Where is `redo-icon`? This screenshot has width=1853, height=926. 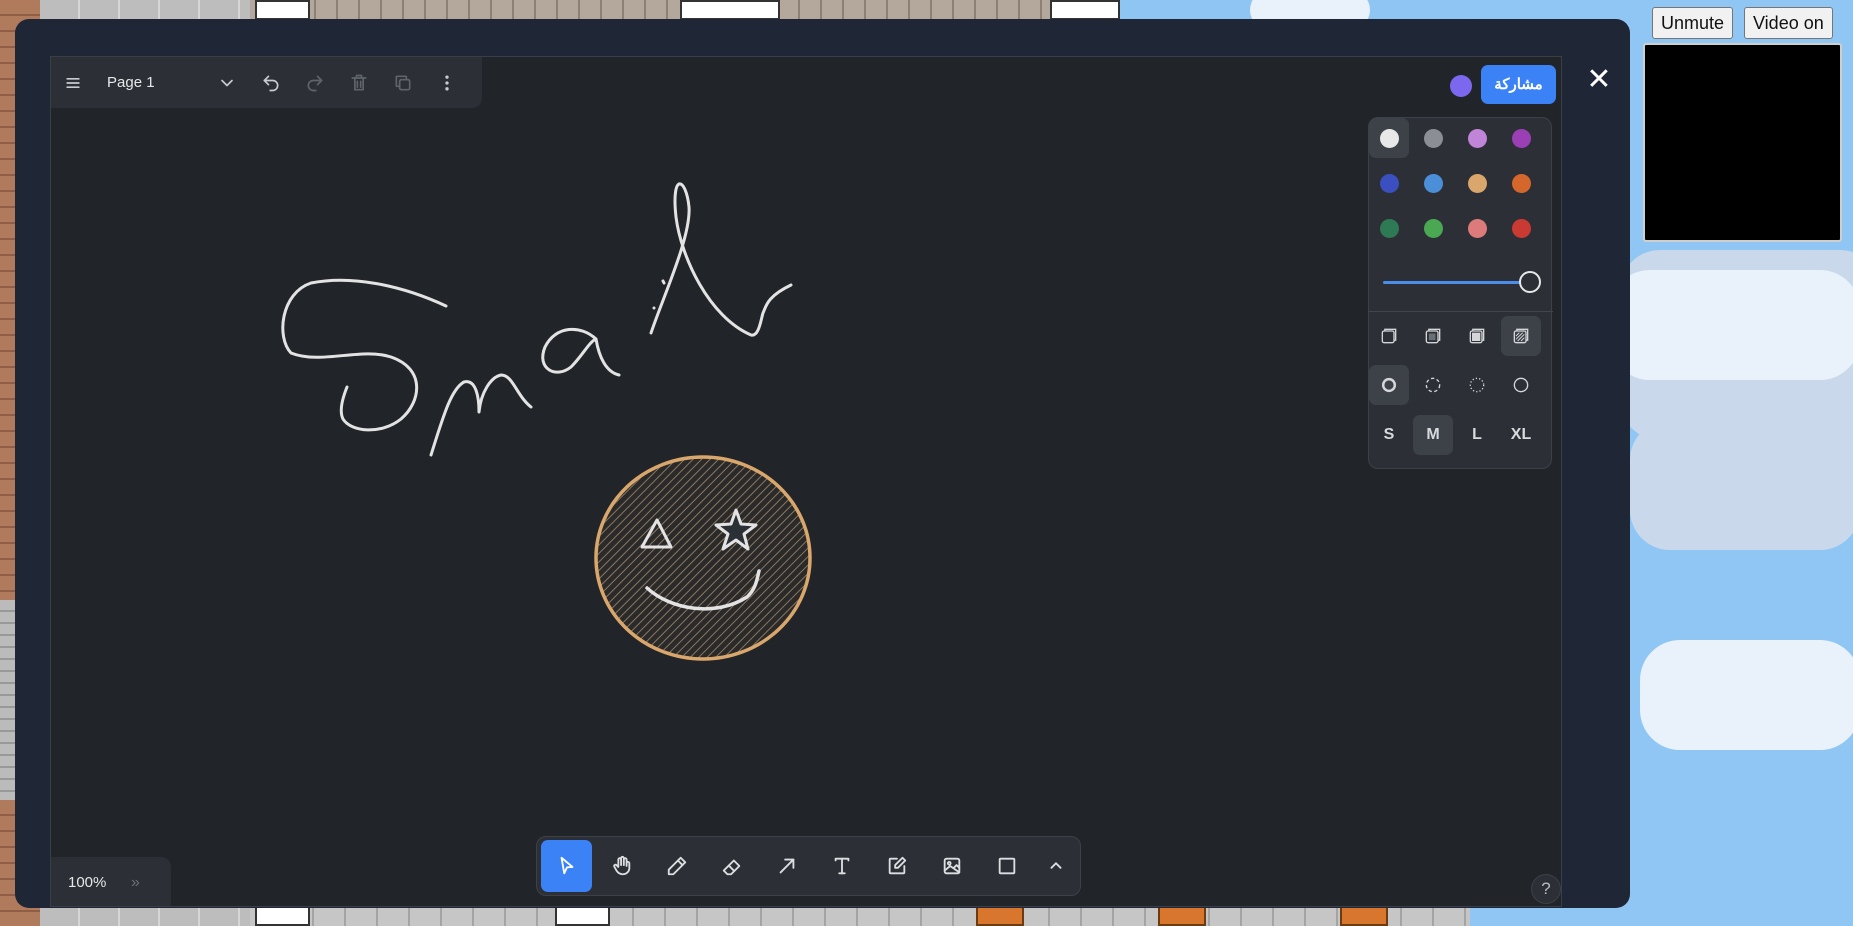 redo-icon is located at coordinates (315, 83).